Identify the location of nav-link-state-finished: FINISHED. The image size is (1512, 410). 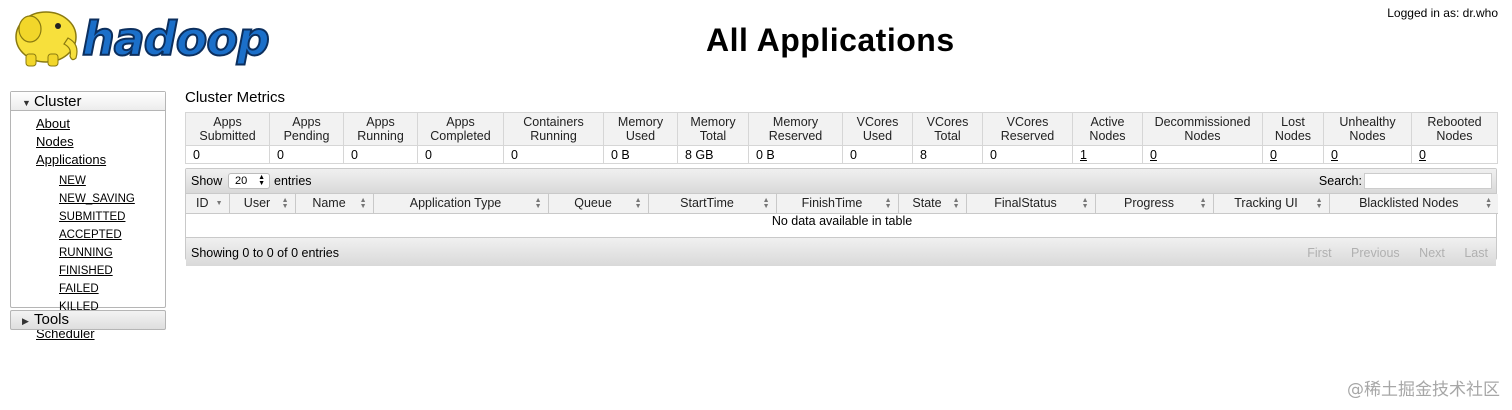
(86, 272).